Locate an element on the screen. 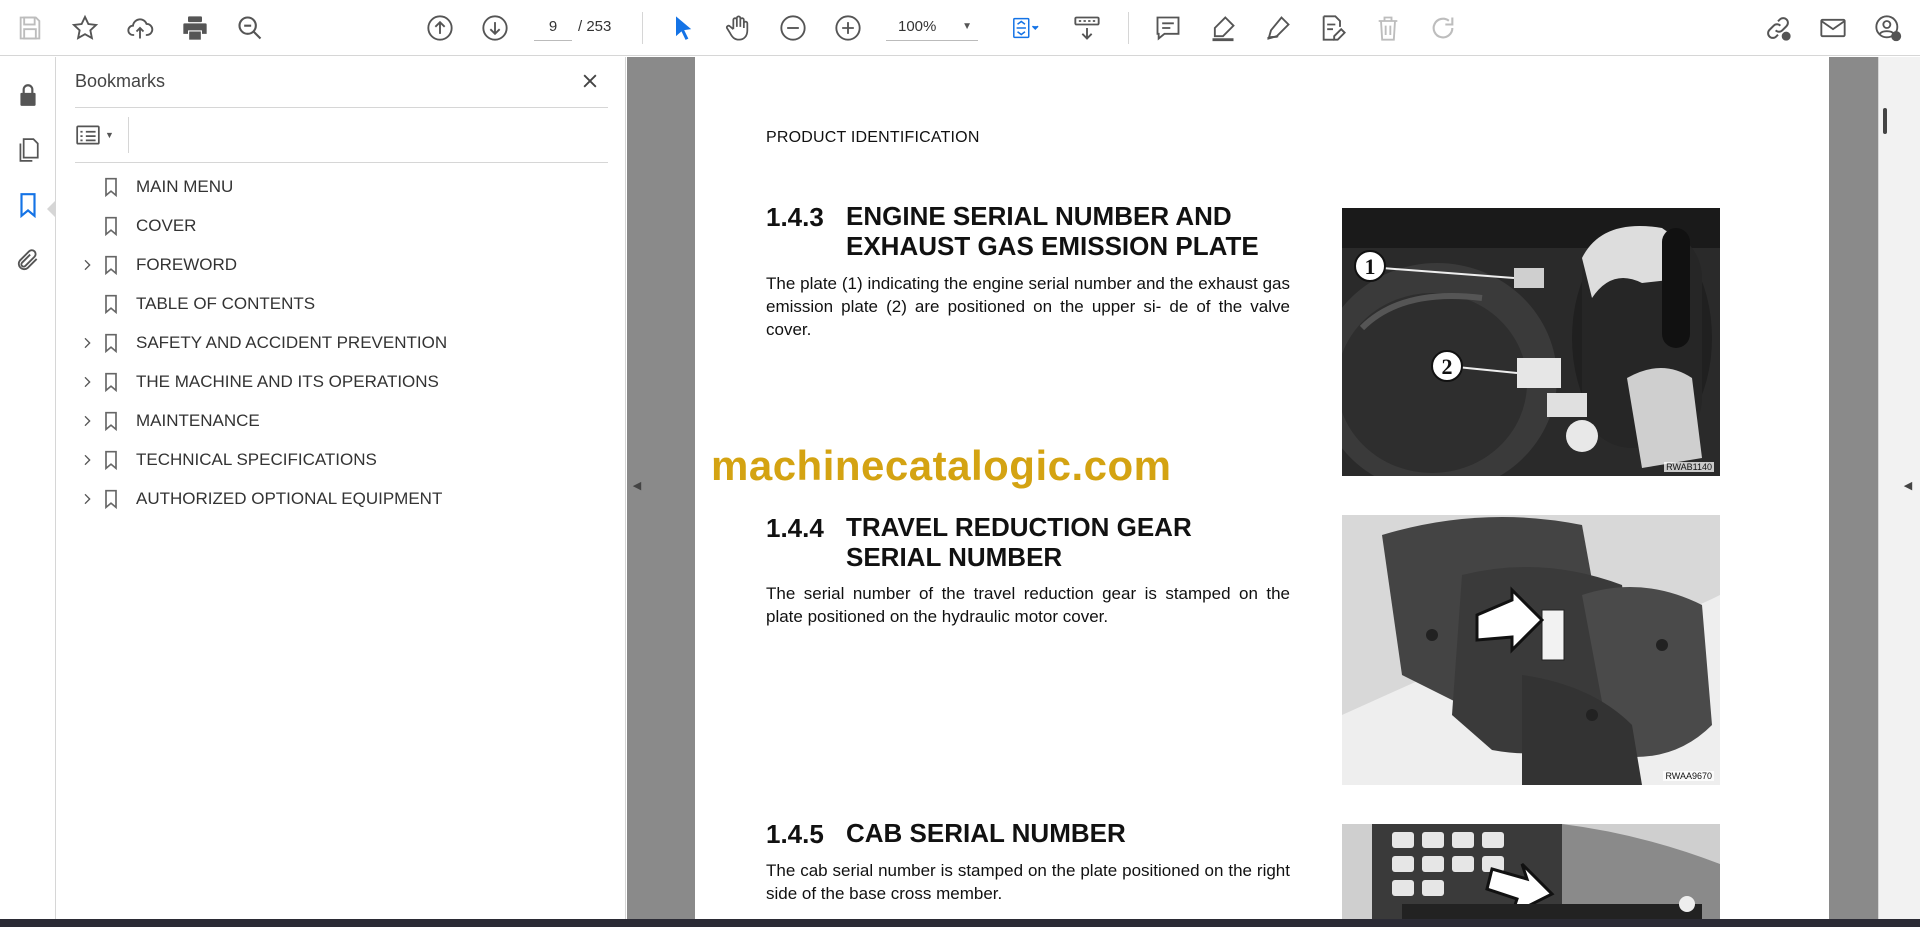 Image resolution: width=1920 pixels, height=927 pixels. redo-icon is located at coordinates (1443, 28).